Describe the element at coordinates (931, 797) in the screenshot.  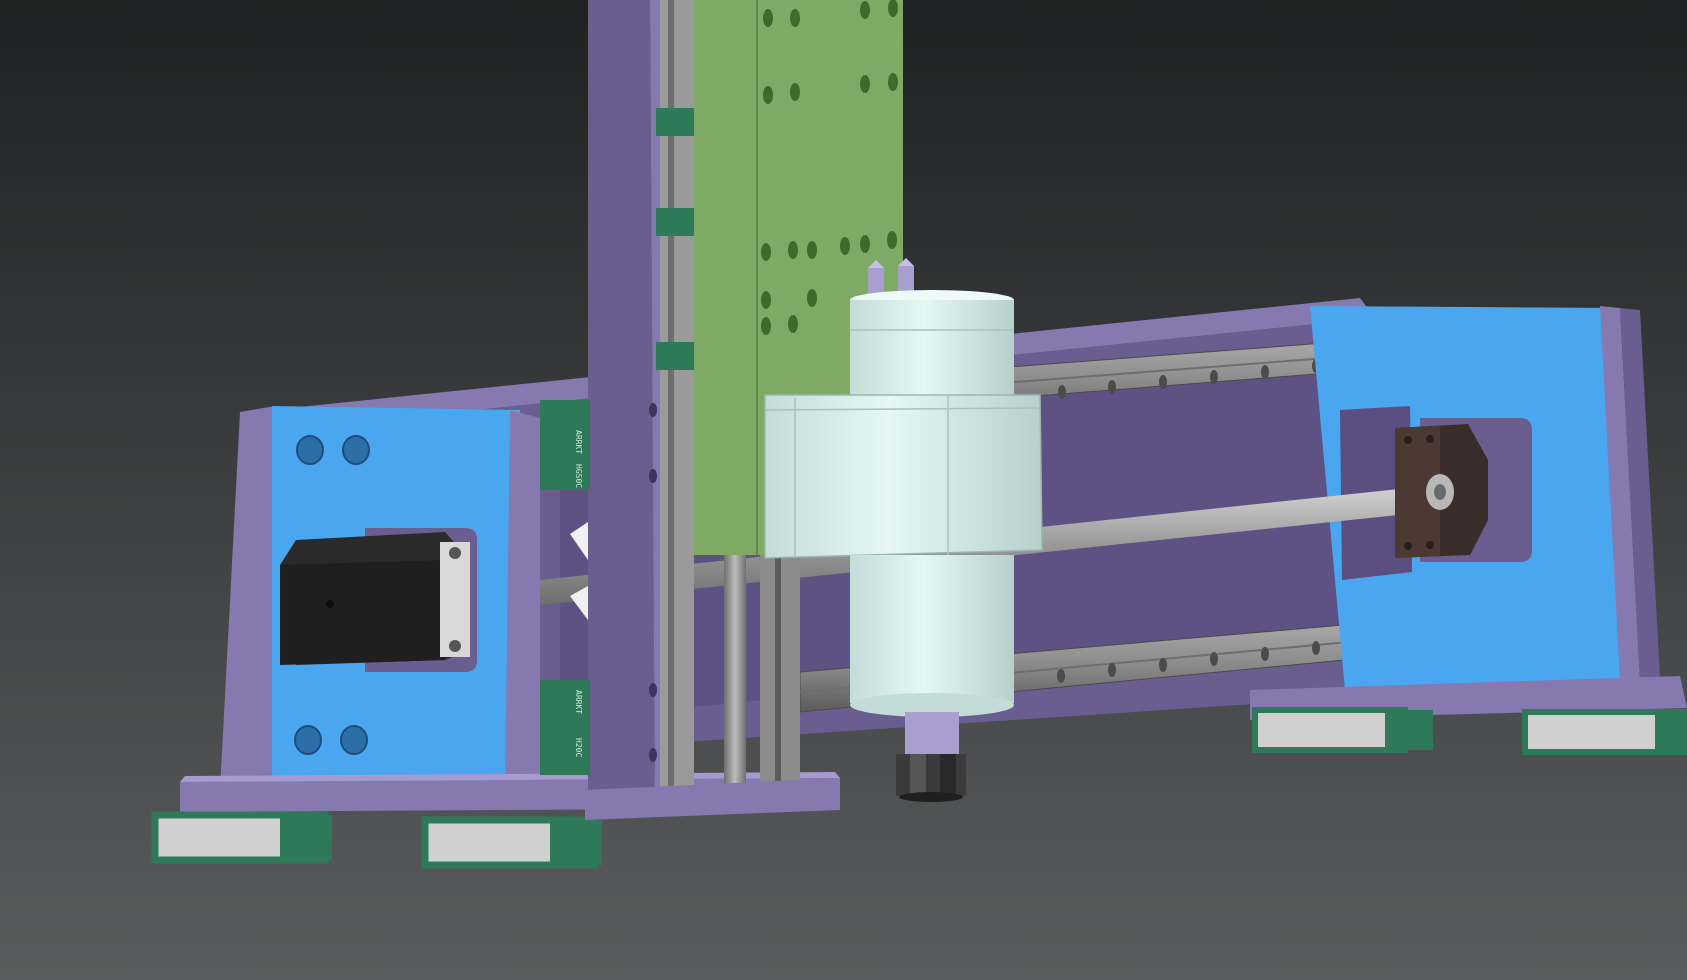
I see `collet-bottom` at that location.